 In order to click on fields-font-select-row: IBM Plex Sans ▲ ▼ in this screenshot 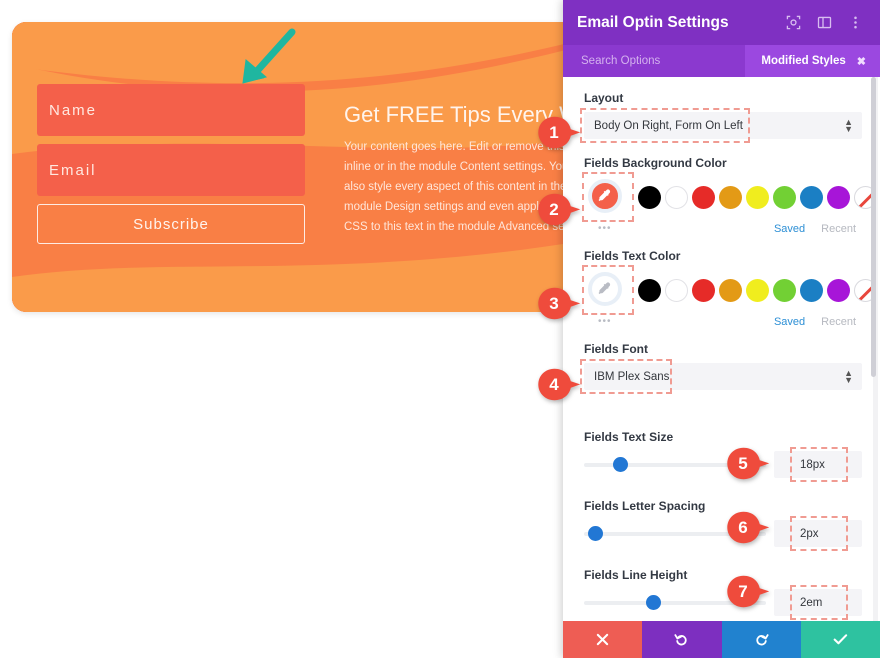, I will do `click(721, 376)`.